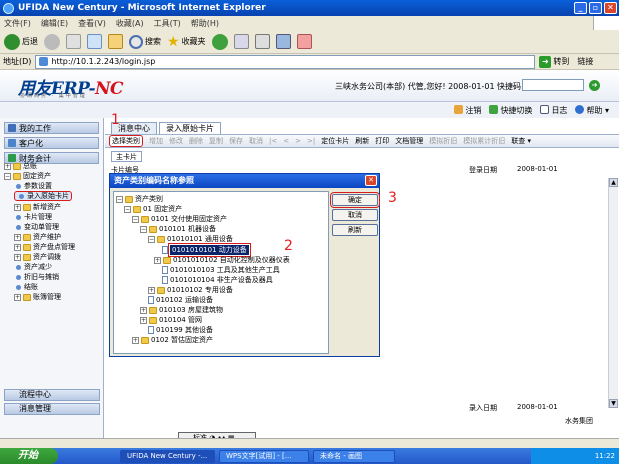 The height and width of the screenshot is (464, 619). I want to click on address-input: http://10.1.2.243/login.jsp, so click(285, 61).